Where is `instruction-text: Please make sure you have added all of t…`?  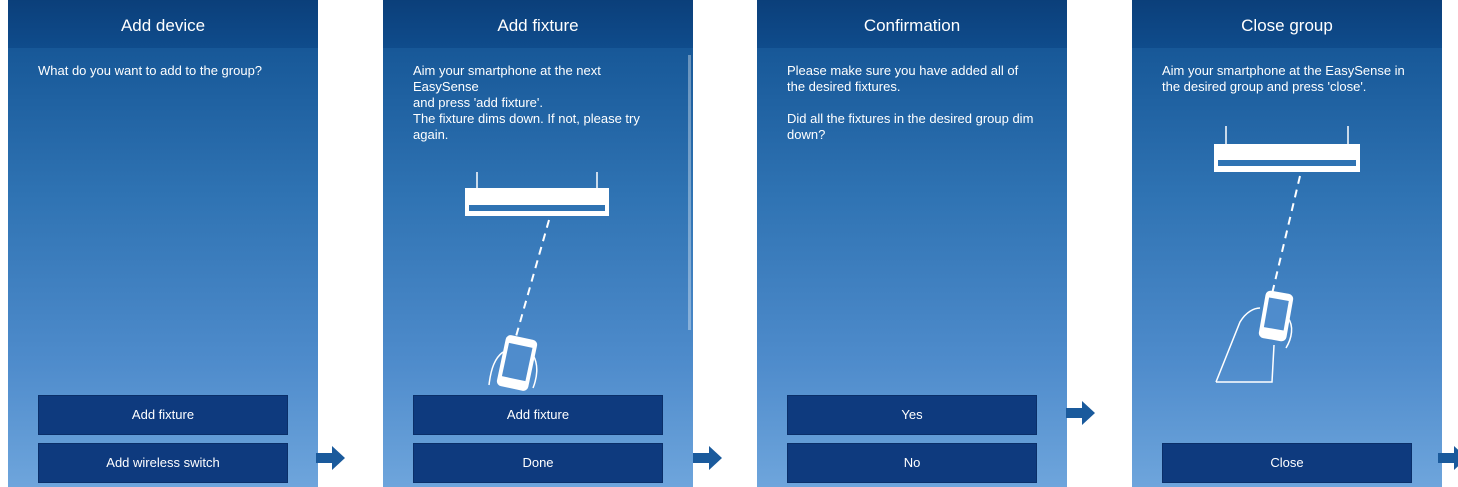 instruction-text: Please make sure you have added all of t… is located at coordinates (910, 102).